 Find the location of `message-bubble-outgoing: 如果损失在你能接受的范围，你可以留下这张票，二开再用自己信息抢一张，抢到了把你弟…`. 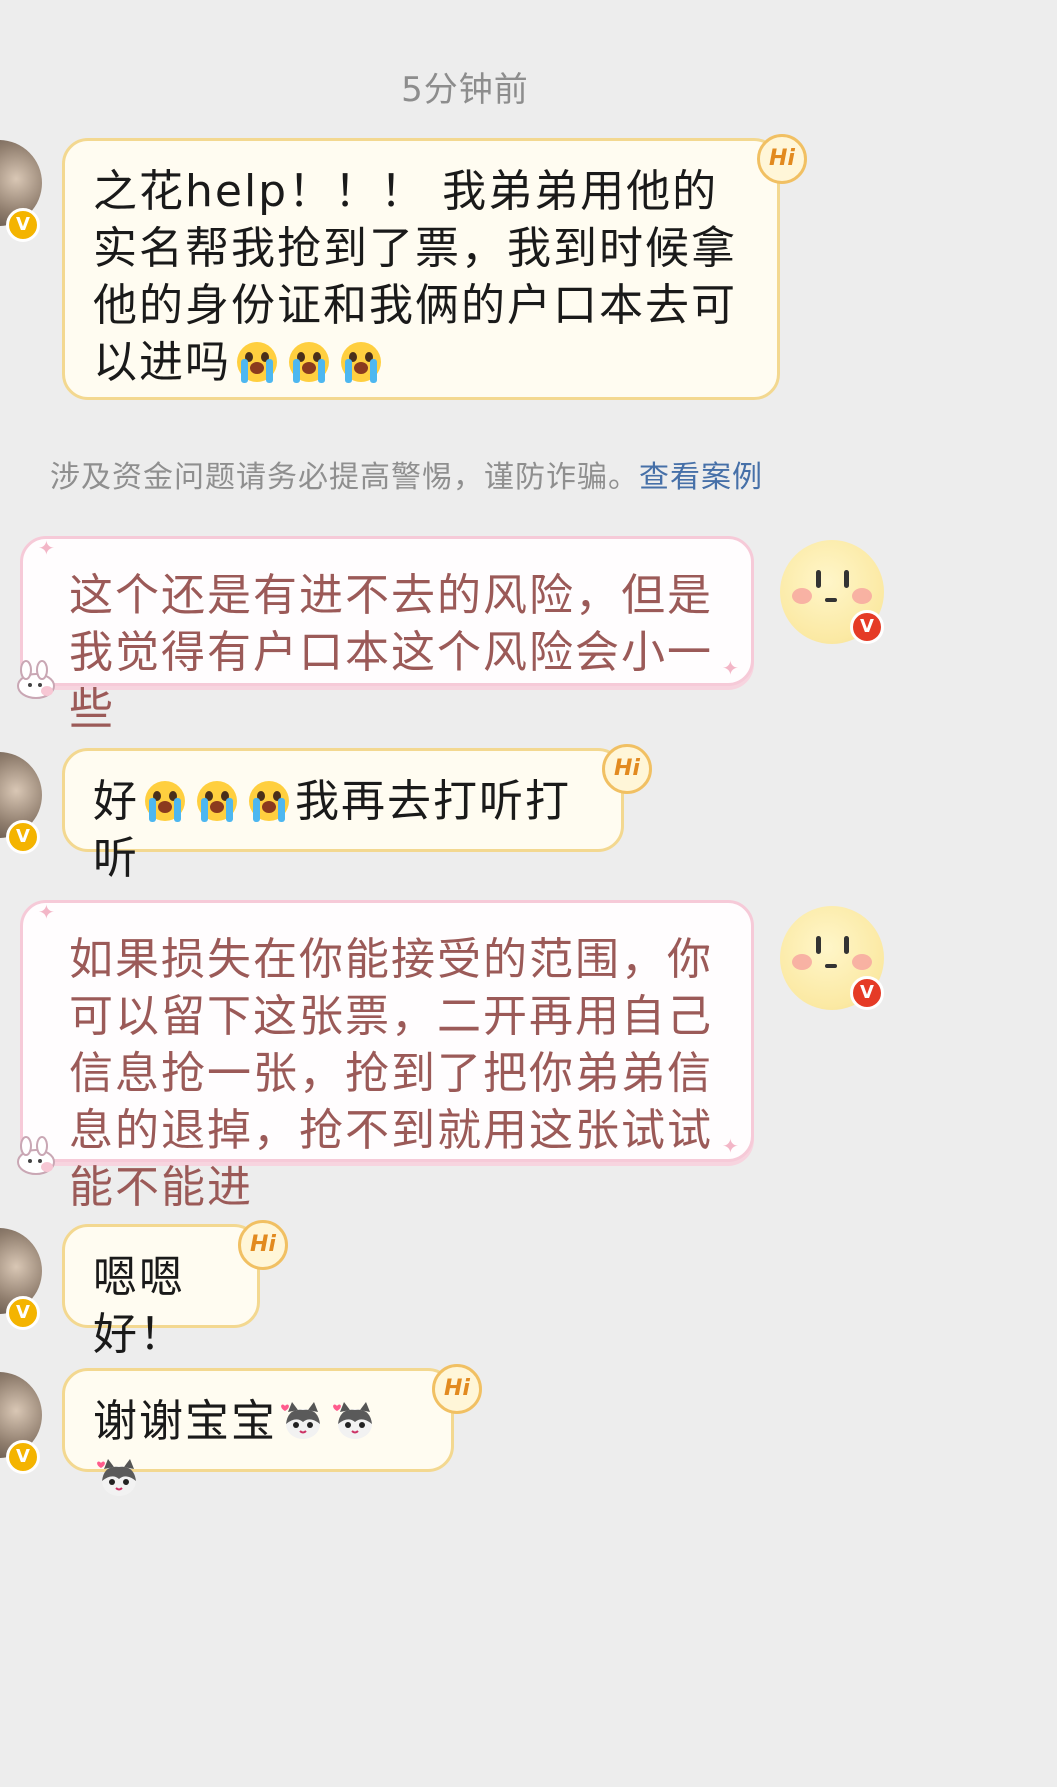

message-bubble-outgoing: 如果损失在你能接受的范围，你可以留下这张票，二开再用自己信息抢一张，抢到了把你弟… is located at coordinates (387, 1056).